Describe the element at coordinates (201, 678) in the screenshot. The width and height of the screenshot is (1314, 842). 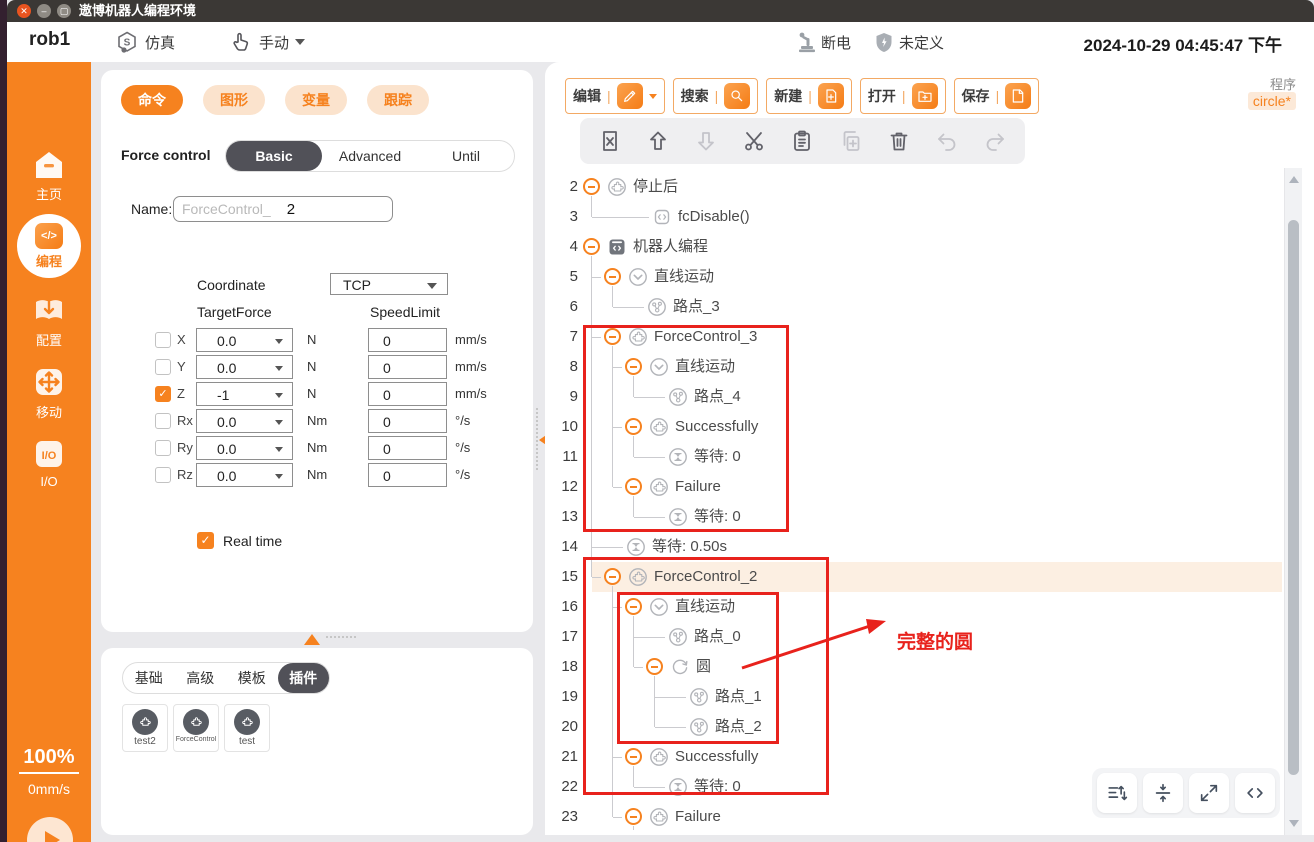
I see `library-tab-高级: 高级` at that location.